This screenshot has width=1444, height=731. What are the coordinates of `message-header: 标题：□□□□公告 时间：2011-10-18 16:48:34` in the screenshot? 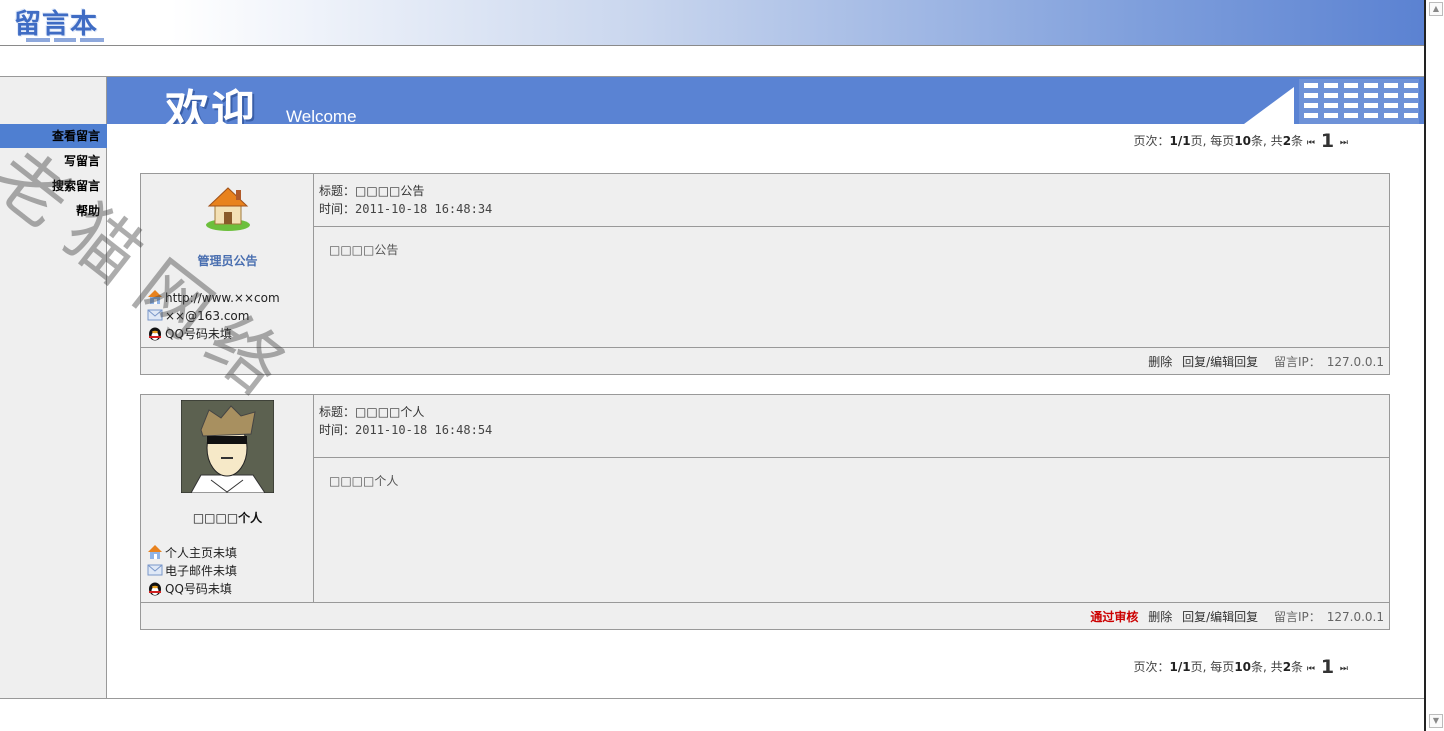 It's located at (851, 200).